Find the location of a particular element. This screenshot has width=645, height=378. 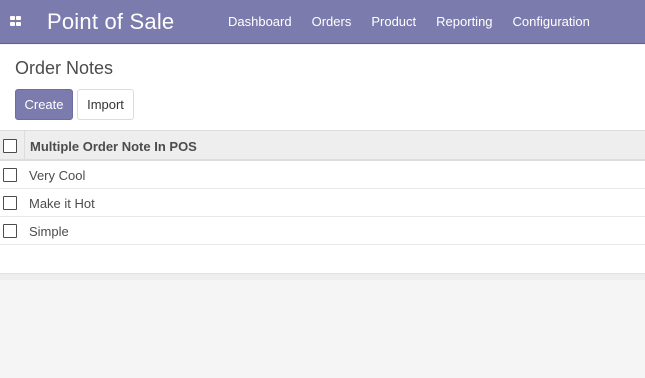

row-label: Make it Hot is located at coordinates (62, 203).